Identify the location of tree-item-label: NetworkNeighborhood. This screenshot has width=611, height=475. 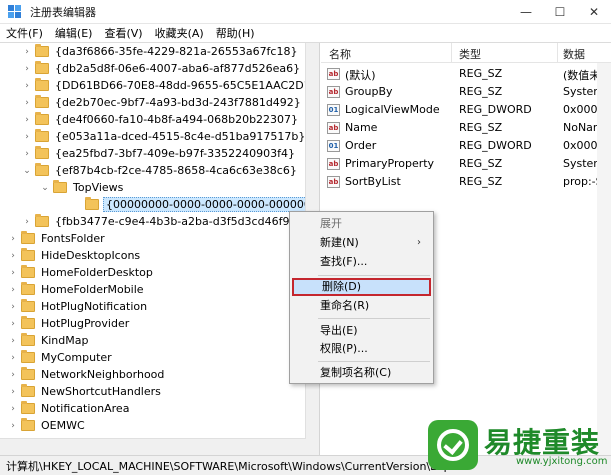
(103, 374).